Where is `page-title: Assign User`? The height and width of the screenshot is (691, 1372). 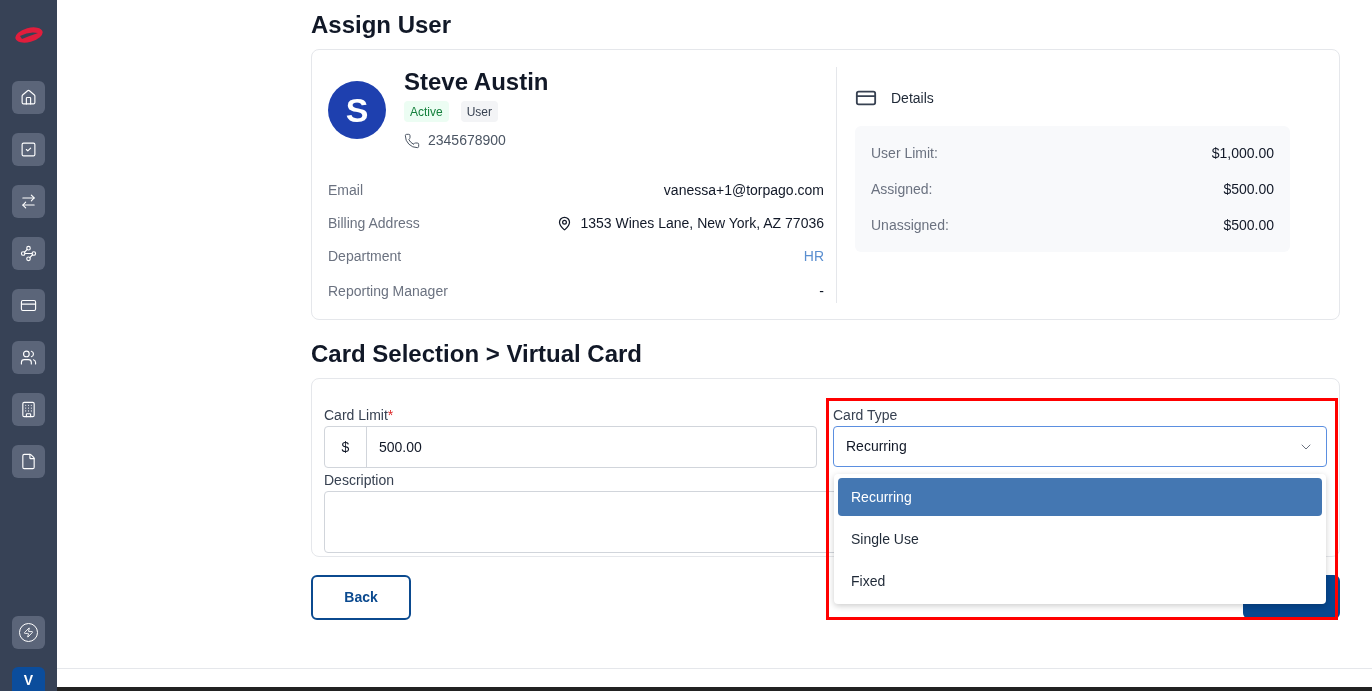 page-title: Assign User is located at coordinates (381, 25).